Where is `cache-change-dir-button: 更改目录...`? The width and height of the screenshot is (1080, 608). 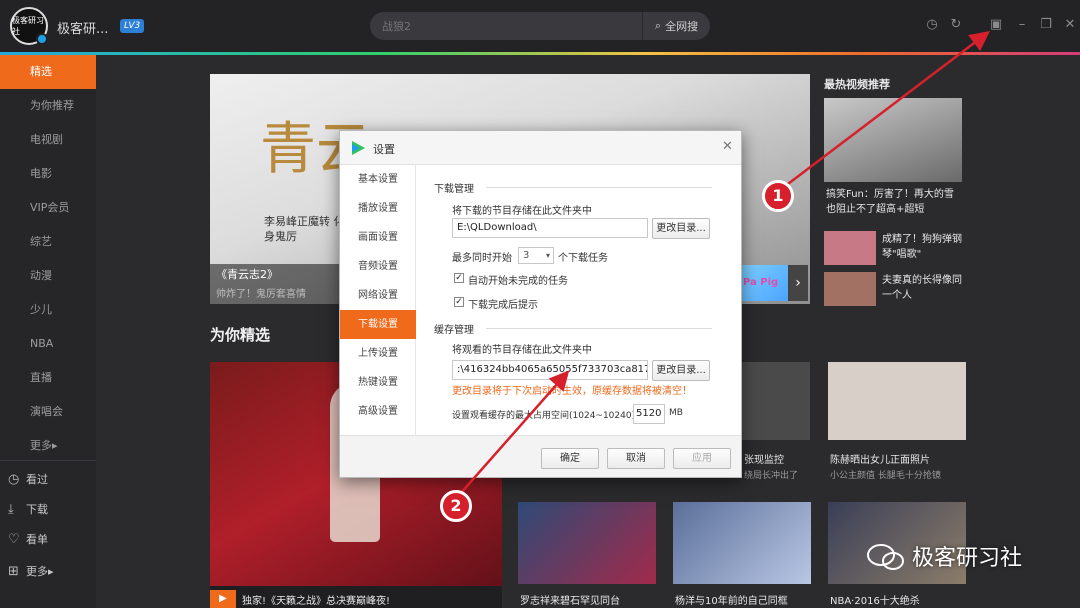
cache-change-dir-button: 更改目录... is located at coordinates (681, 370).